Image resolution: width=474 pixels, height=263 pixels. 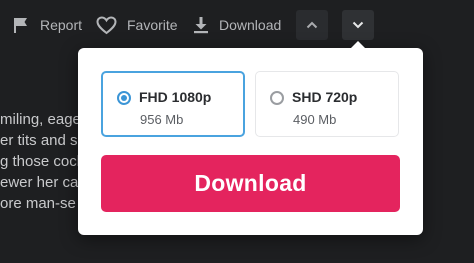 I want to click on report-label: Report, so click(x=61, y=25).